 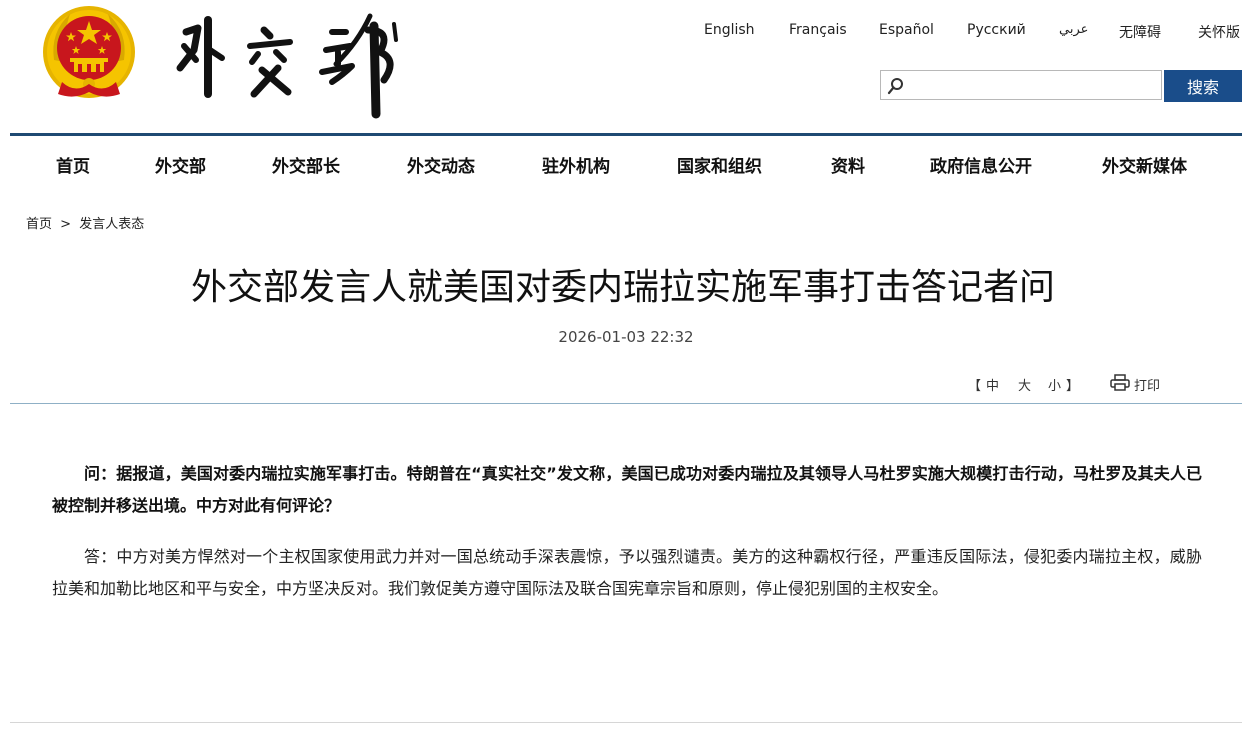 What do you see at coordinates (1073, 29) in the screenshot?
I see `lang-arabic-link: عربي` at bounding box center [1073, 29].